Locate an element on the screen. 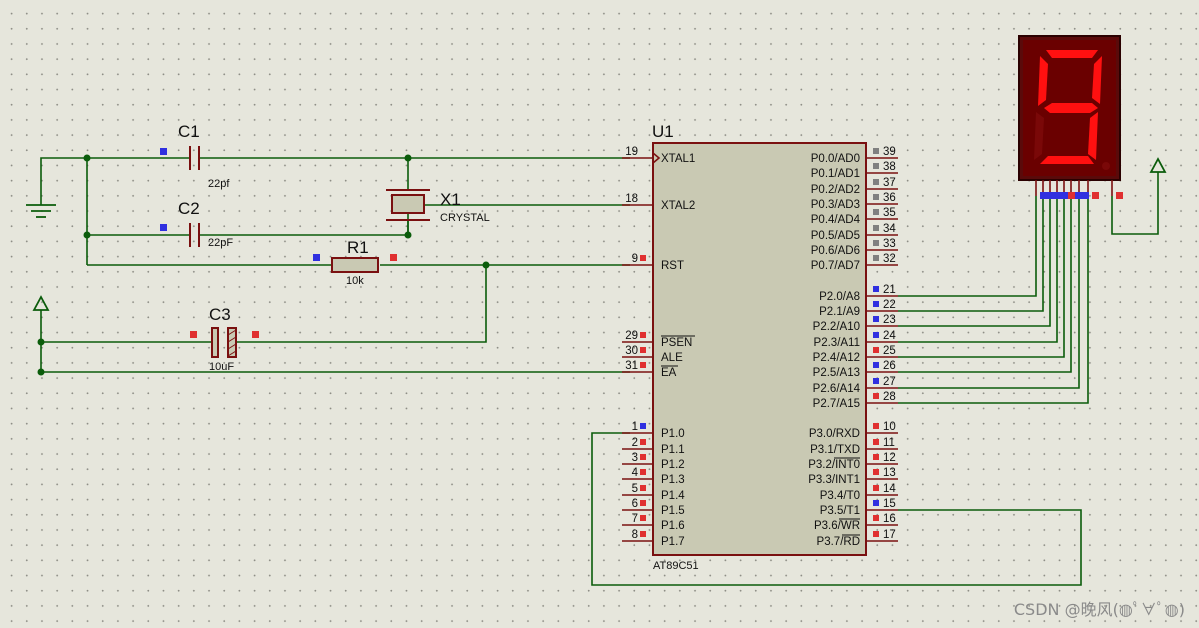 This screenshot has height=628, width=1199. pin-label: P3.4/T0 is located at coordinates (840, 496).